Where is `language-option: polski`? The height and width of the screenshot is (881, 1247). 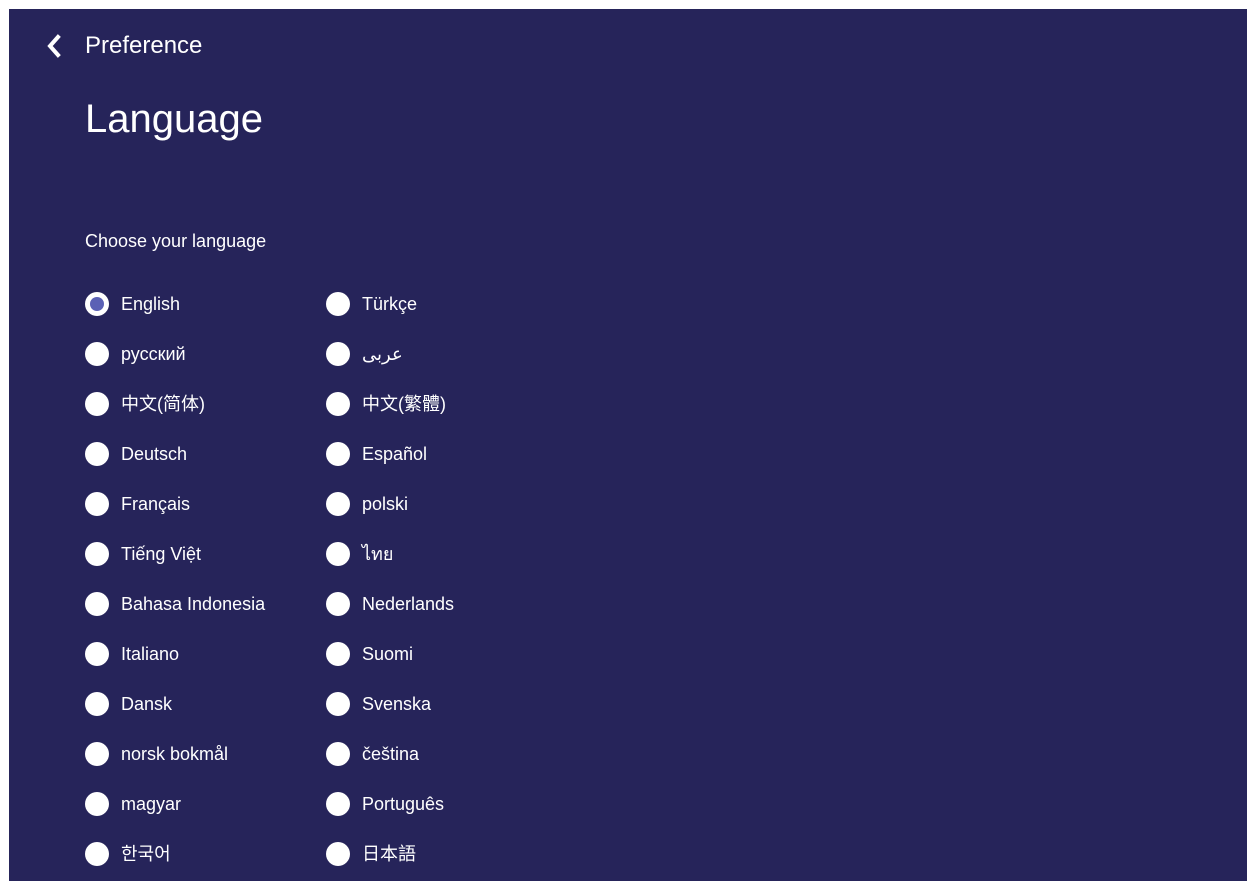 language-option: polski is located at coordinates (446, 504).